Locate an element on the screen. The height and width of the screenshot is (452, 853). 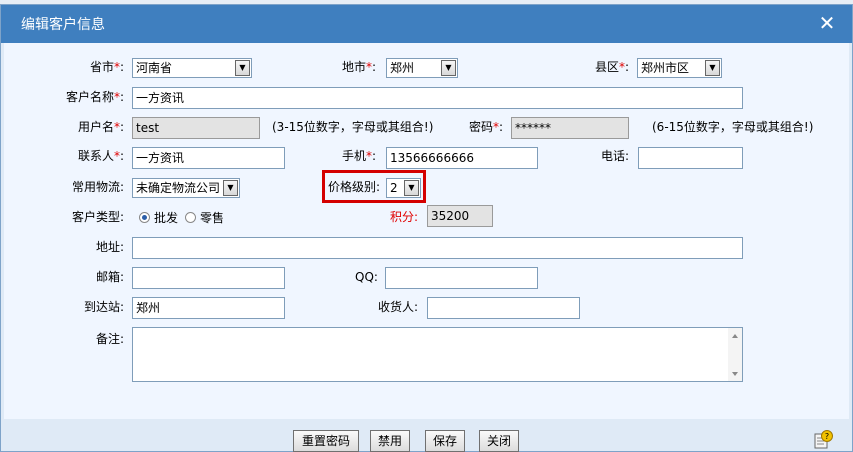
remark-textarea is located at coordinates (437, 354).